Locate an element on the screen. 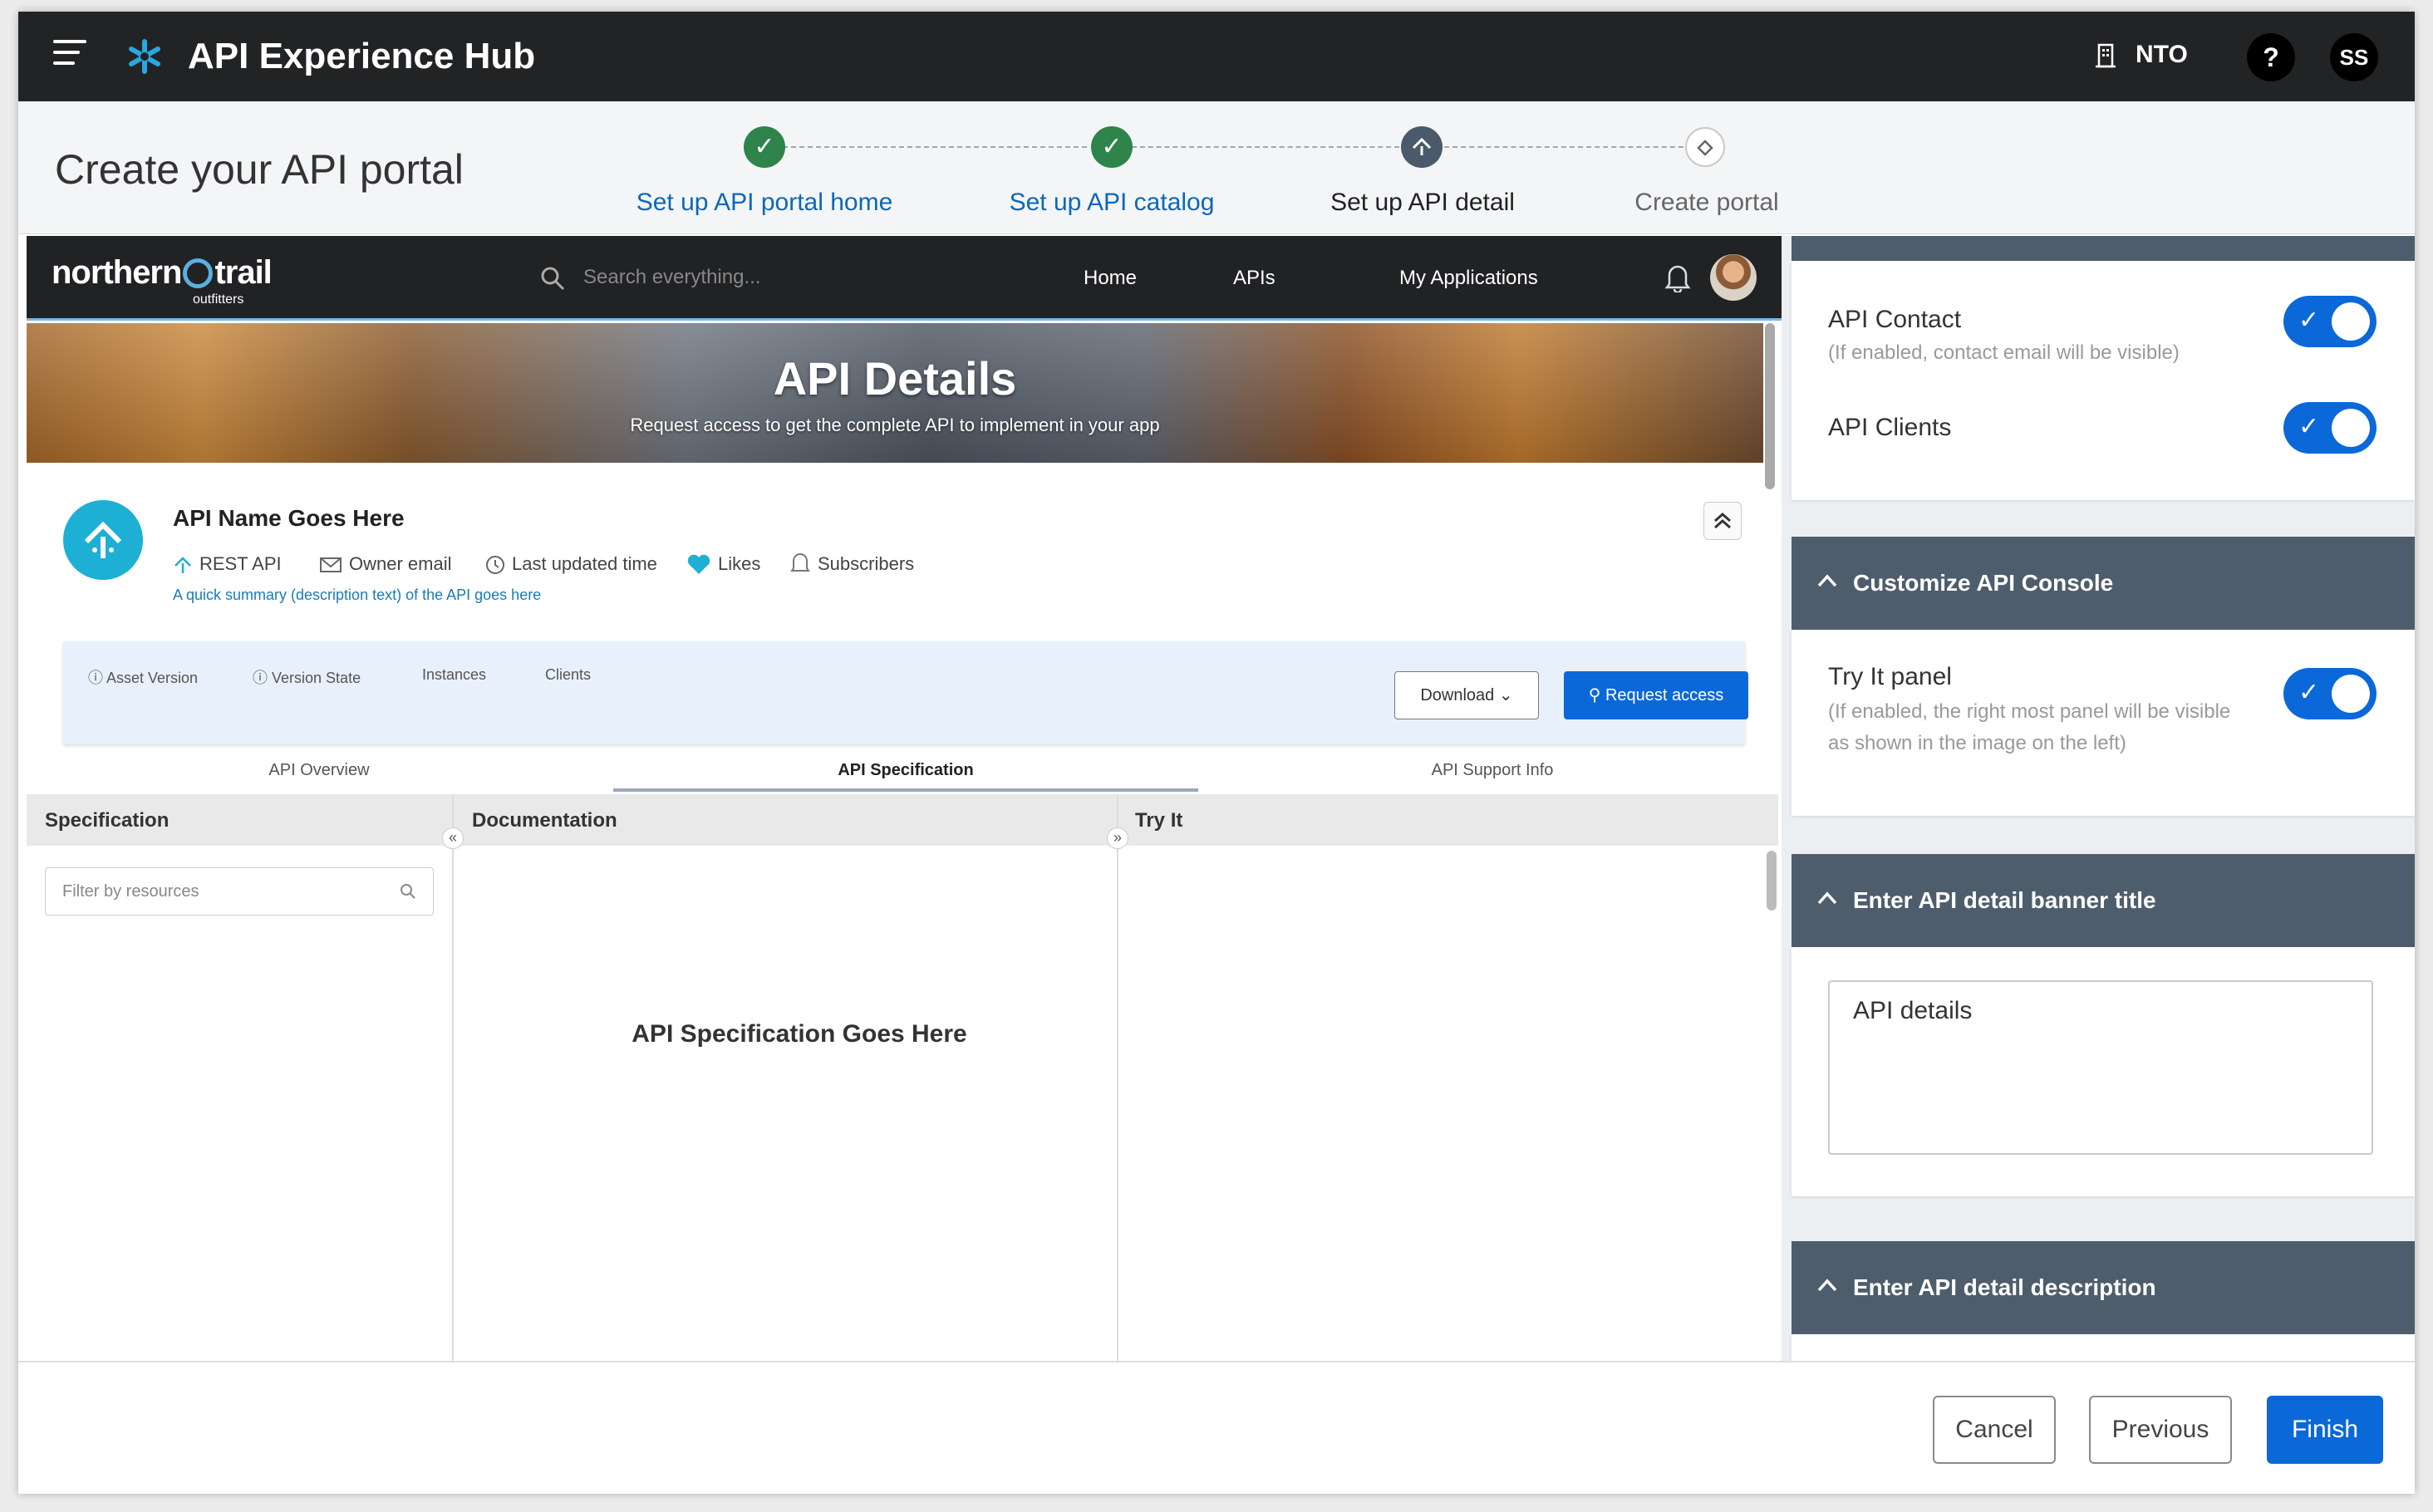 Image resolution: width=2433 pixels, height=1512 pixels. meta-last-updated: Last updated time is located at coordinates (571, 564).